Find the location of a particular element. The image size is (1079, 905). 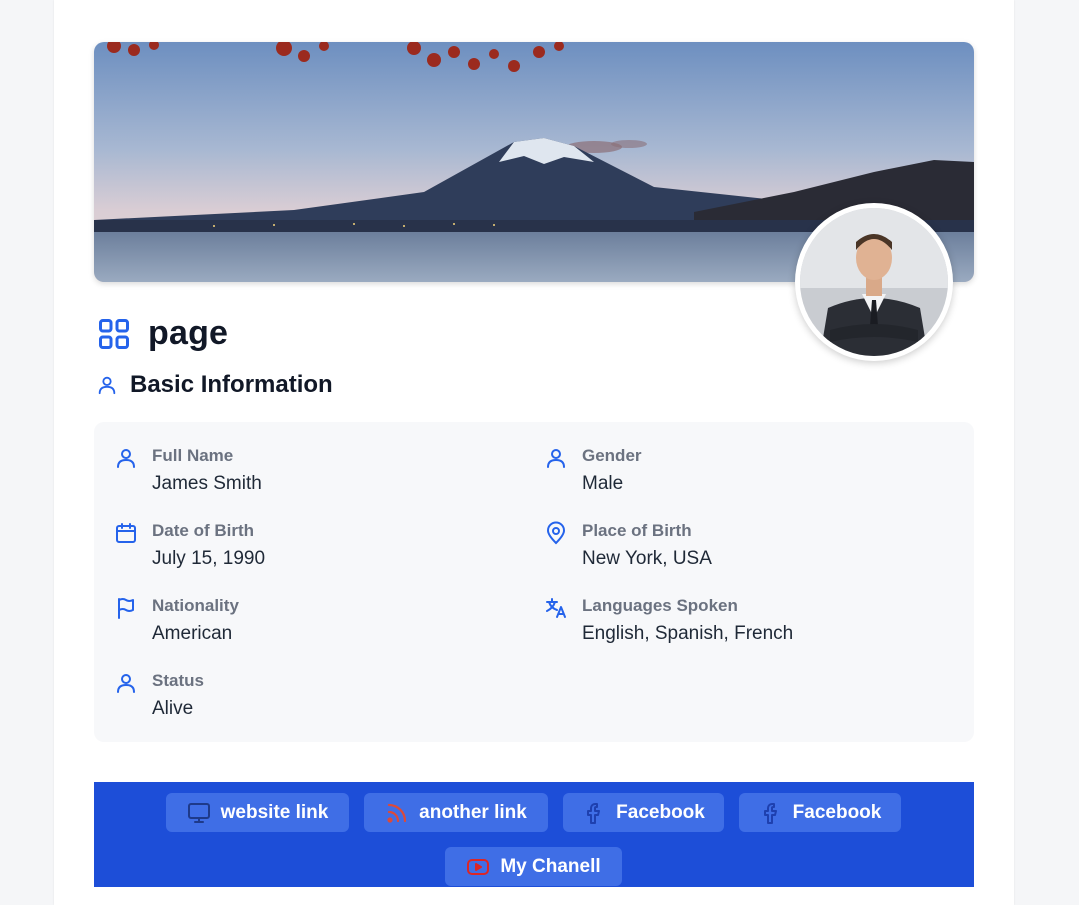

rss-icon is located at coordinates (397, 813).